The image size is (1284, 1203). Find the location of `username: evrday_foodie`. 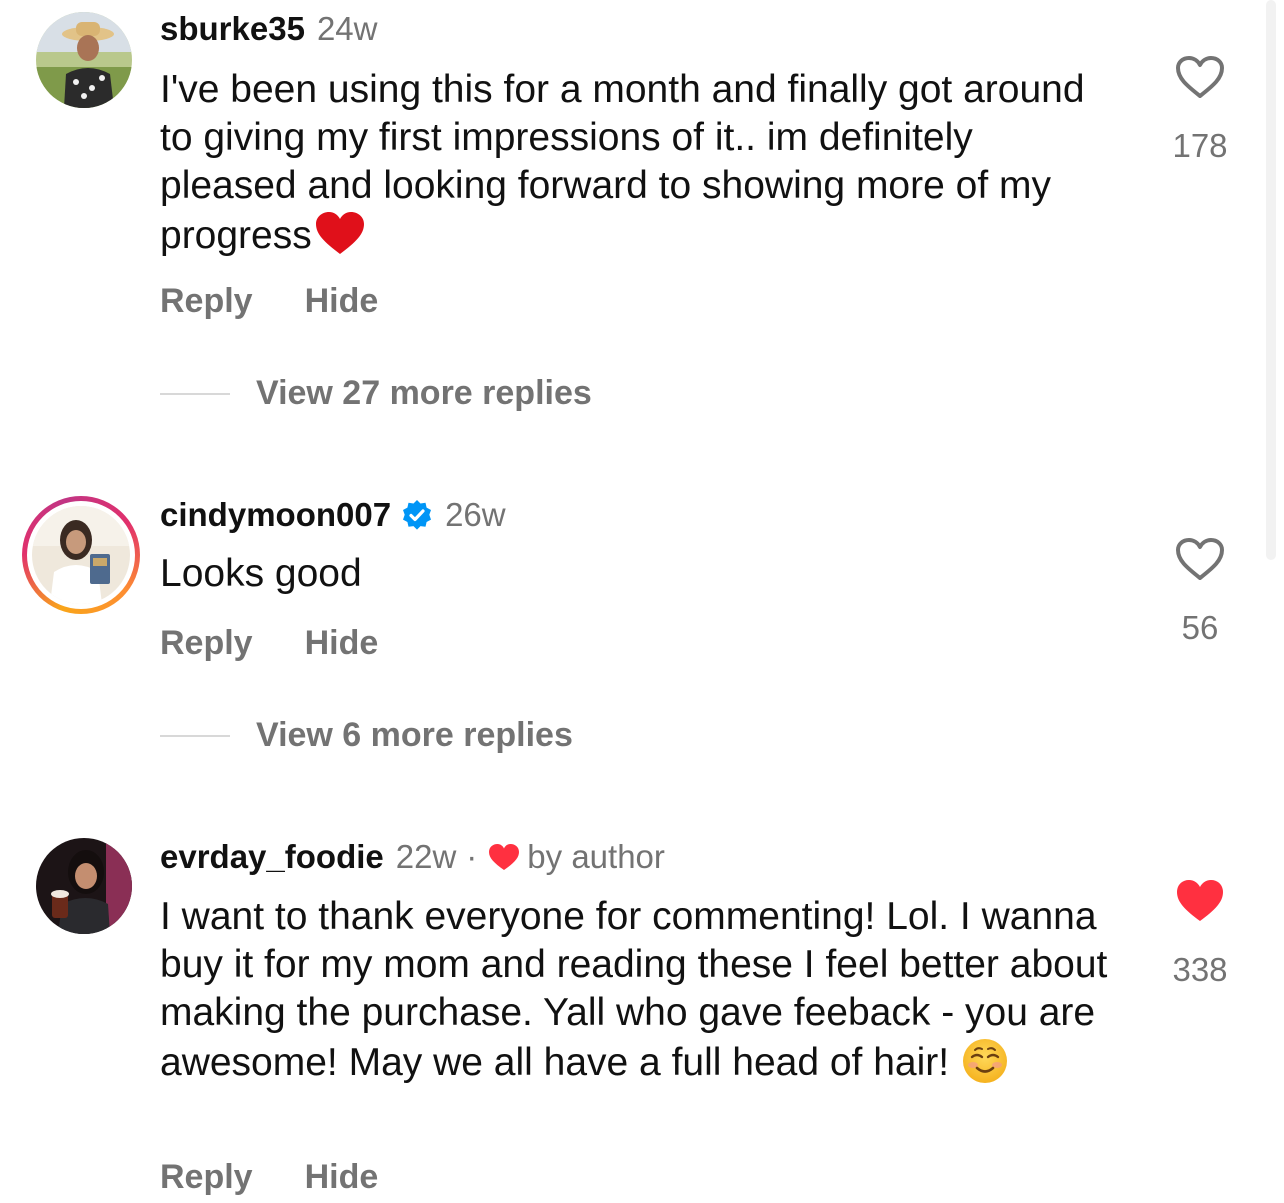

username: evrday_foodie is located at coordinates (272, 857).